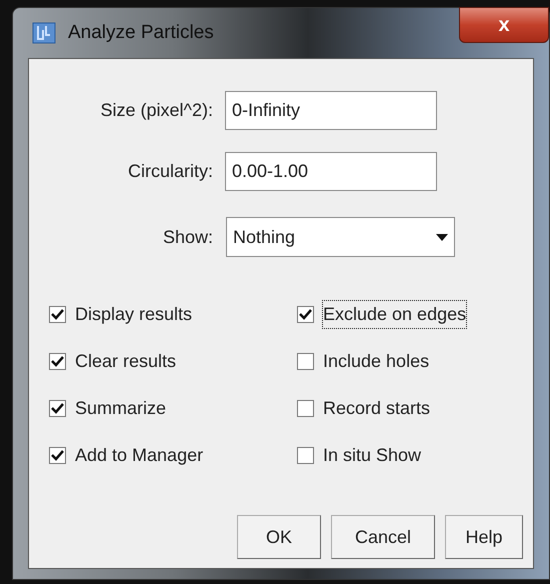  What do you see at coordinates (504, 25) in the screenshot?
I see `close-button: x` at bounding box center [504, 25].